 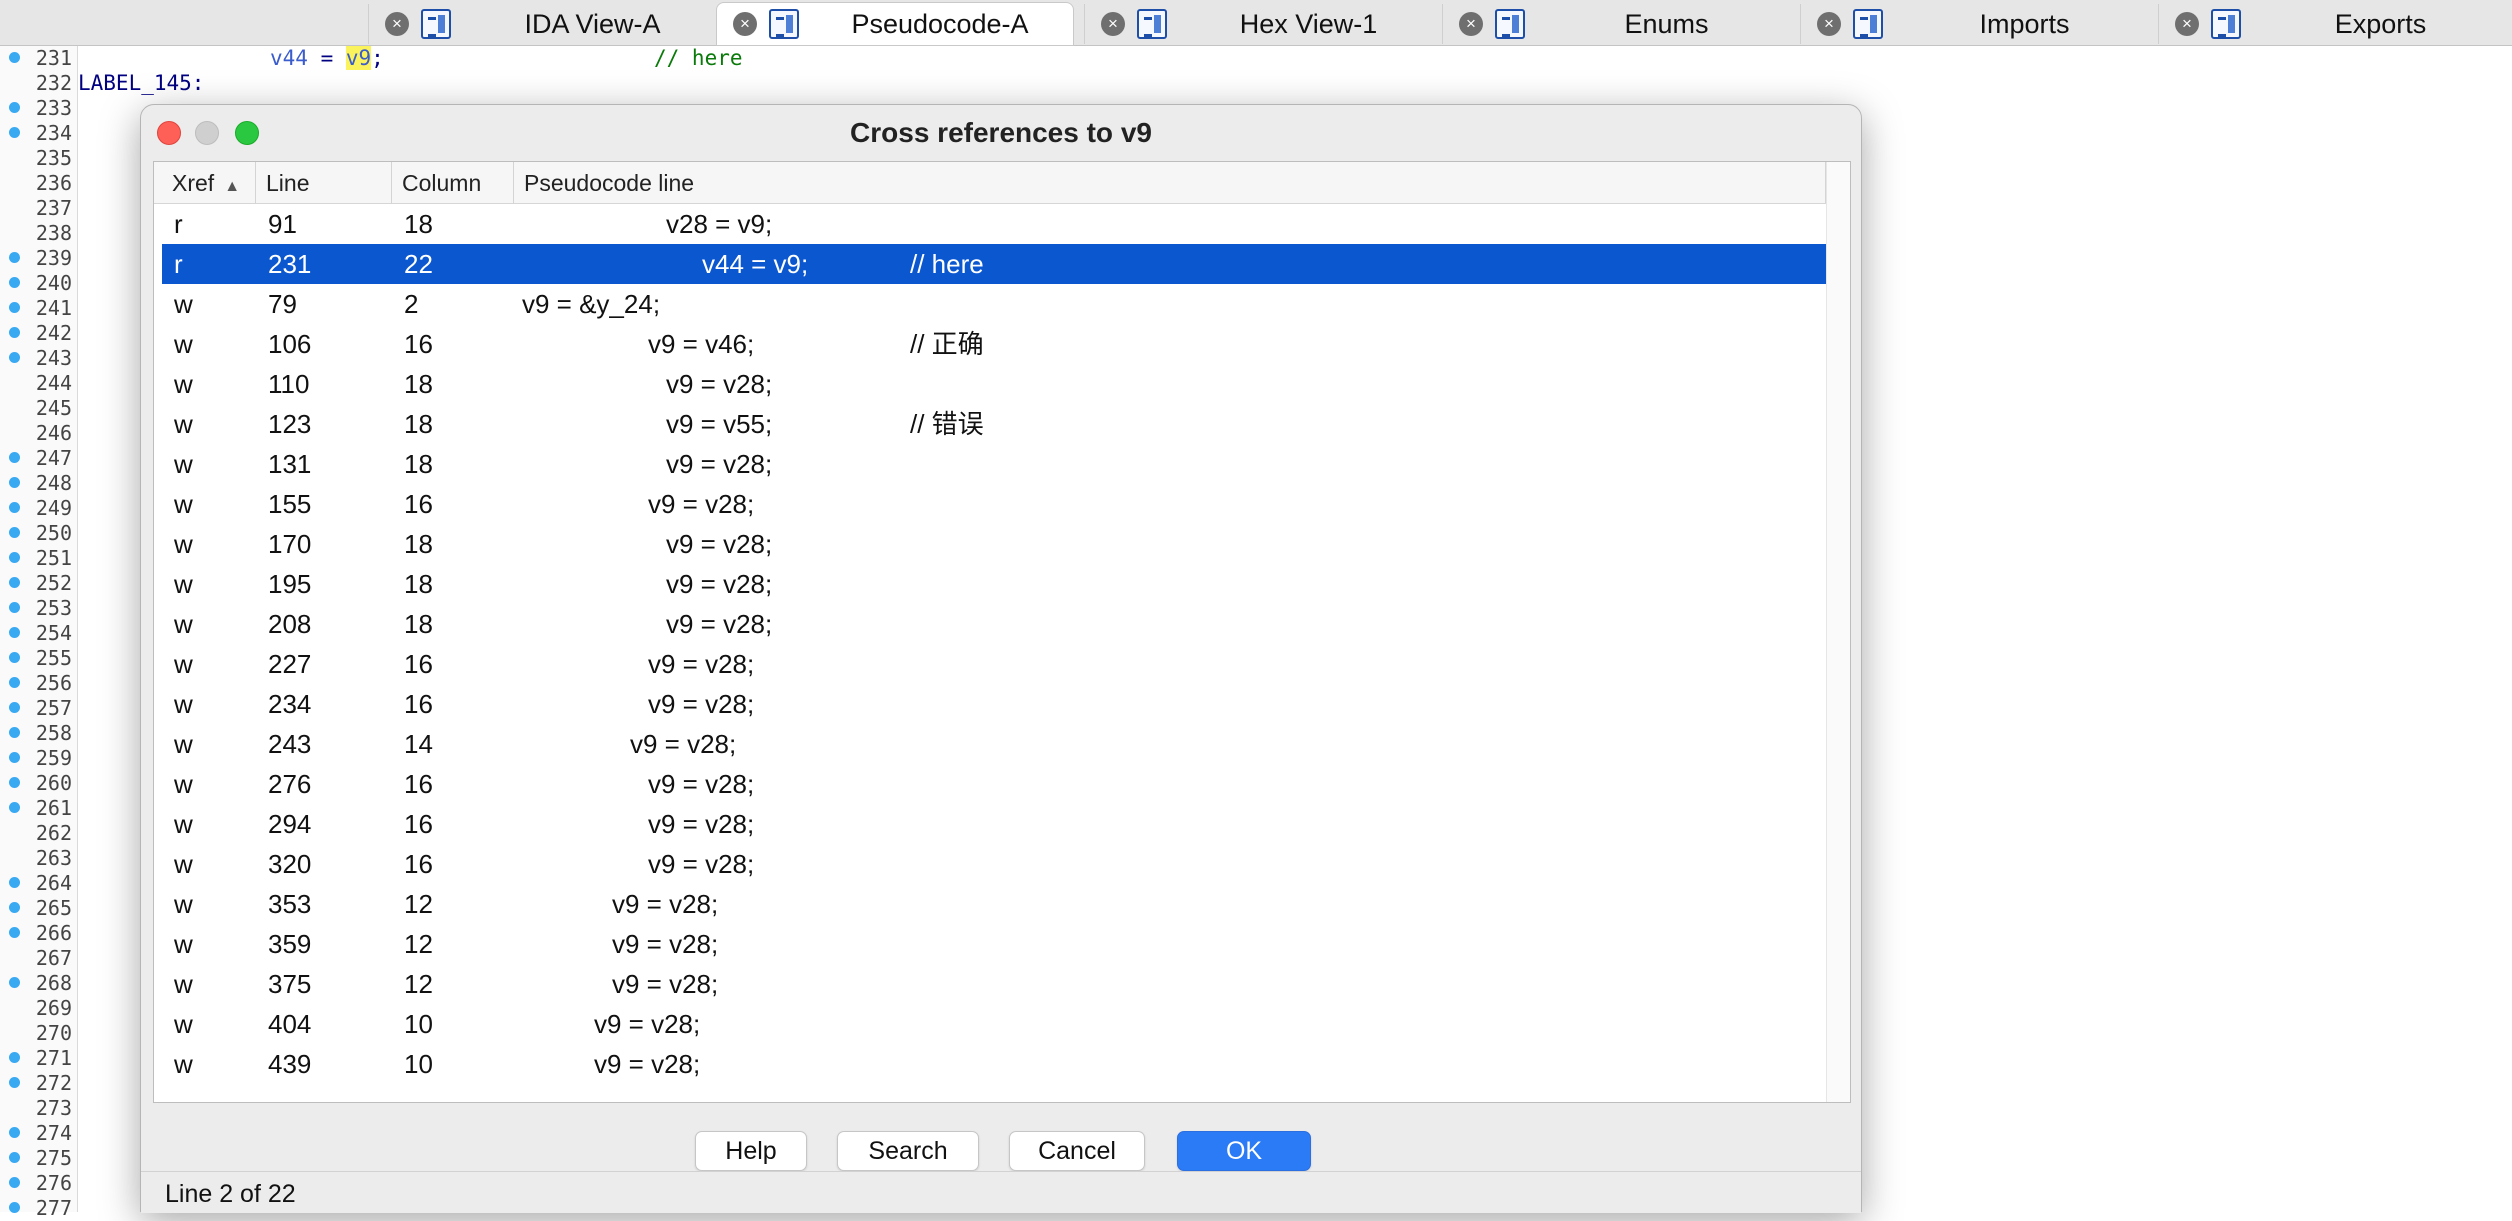 I want to click on dialog-titlebar: Cross references to v9, so click(x=1001, y=133).